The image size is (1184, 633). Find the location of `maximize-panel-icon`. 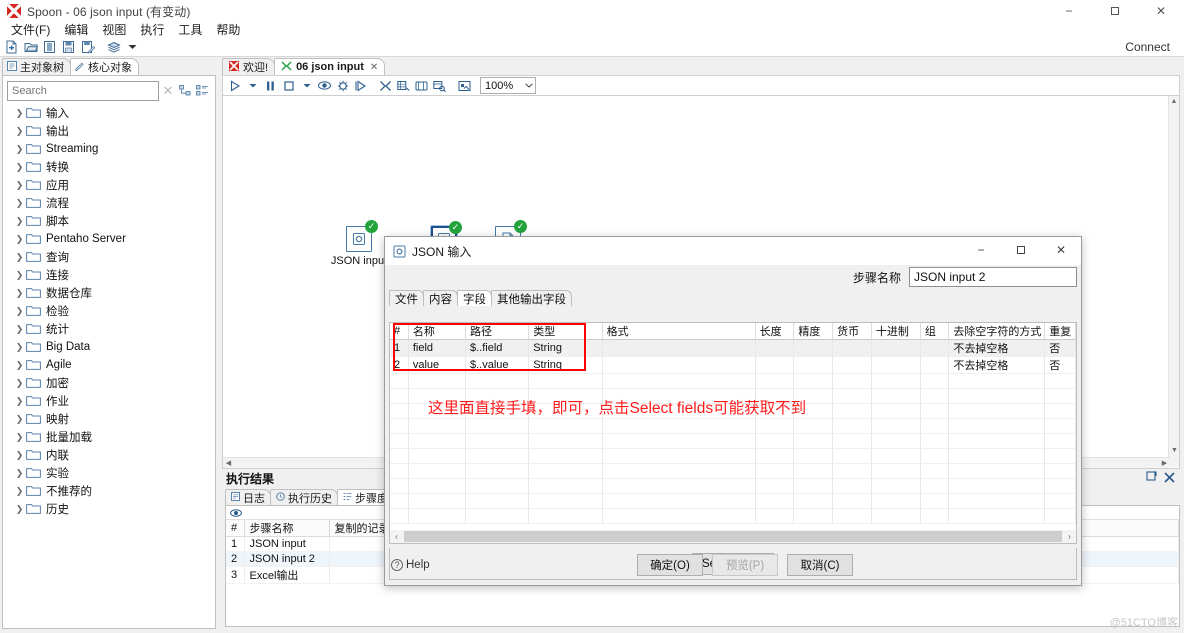

maximize-panel-icon is located at coordinates (1152, 477).